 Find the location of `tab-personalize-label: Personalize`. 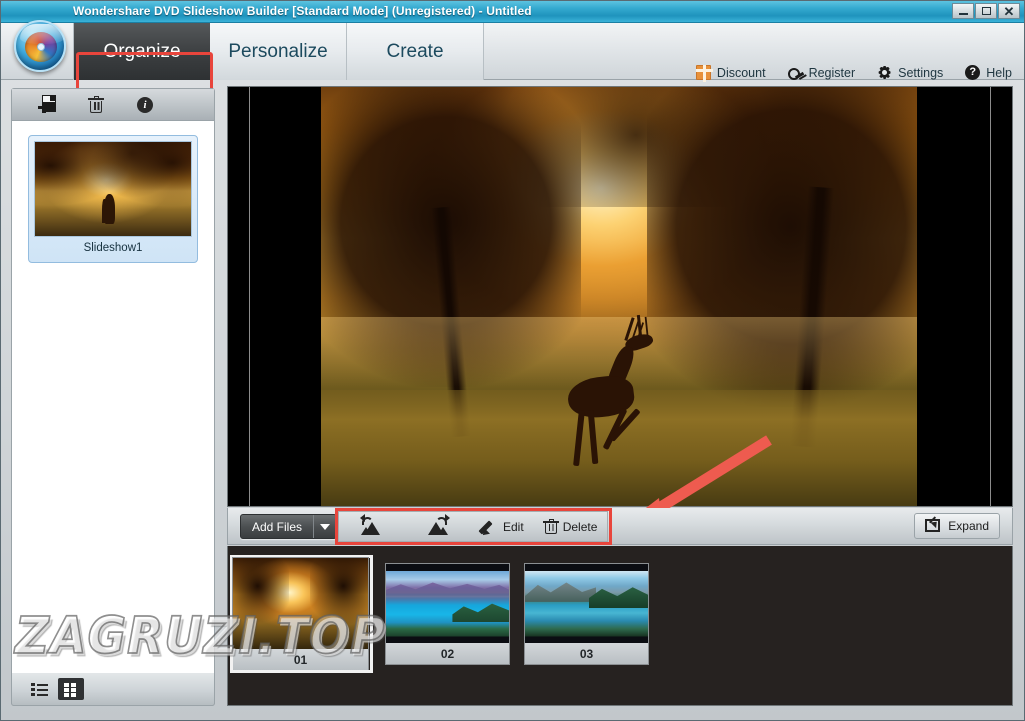

tab-personalize-label: Personalize is located at coordinates (278, 51).